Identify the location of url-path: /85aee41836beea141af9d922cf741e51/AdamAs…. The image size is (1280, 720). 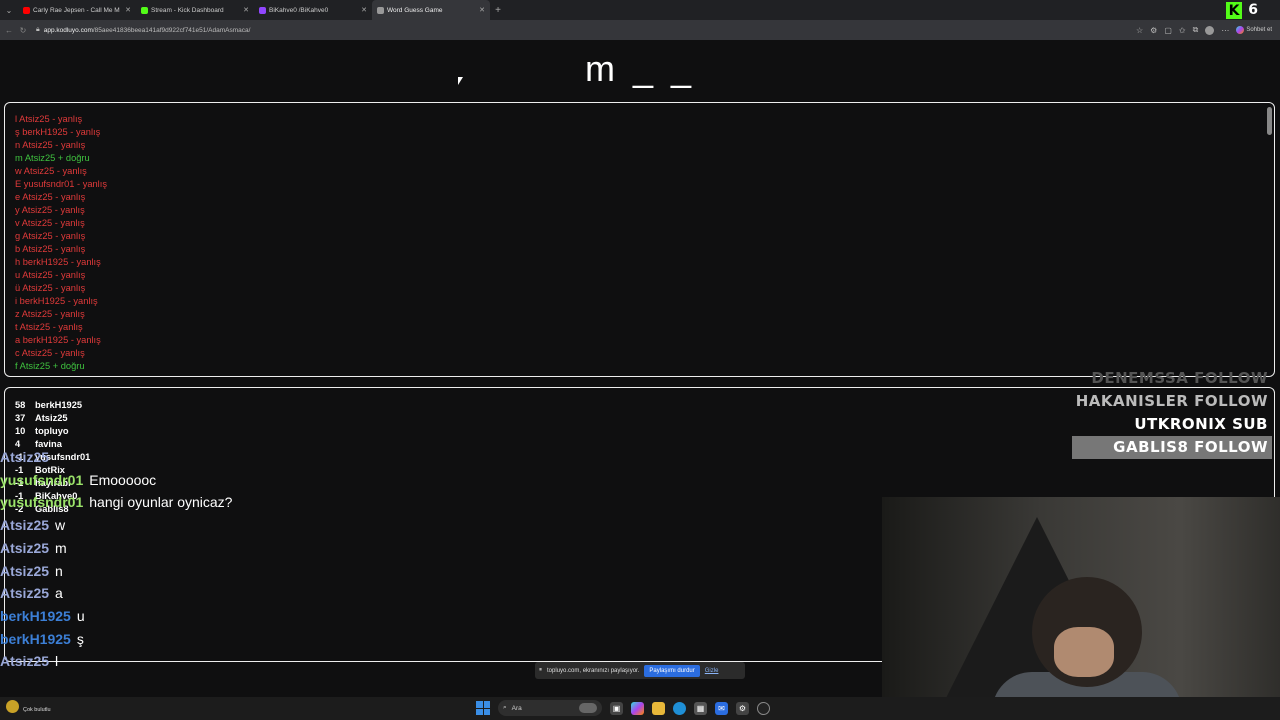
(171, 30).